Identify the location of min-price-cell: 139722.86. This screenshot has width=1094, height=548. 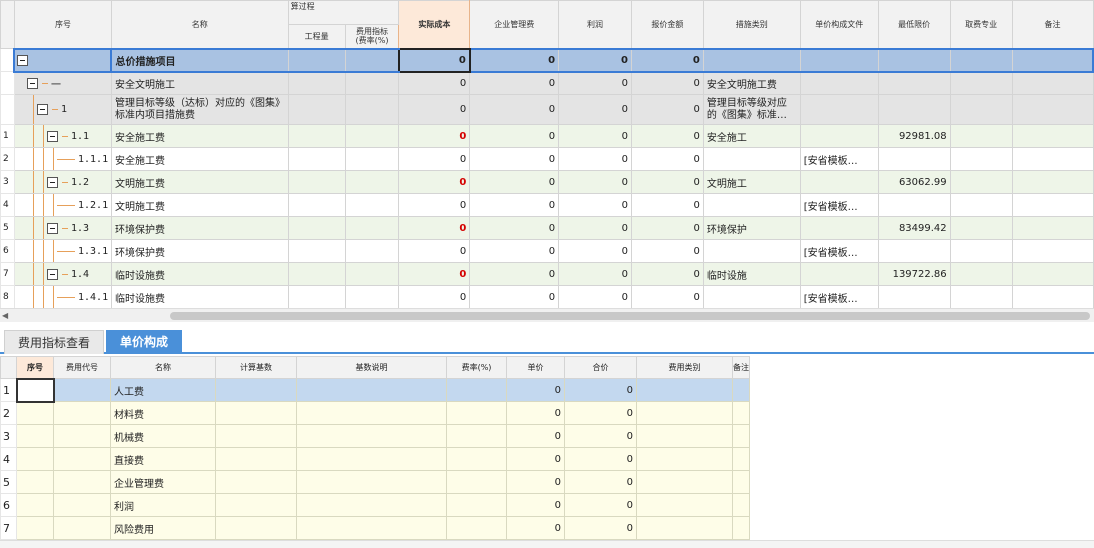
(914, 274).